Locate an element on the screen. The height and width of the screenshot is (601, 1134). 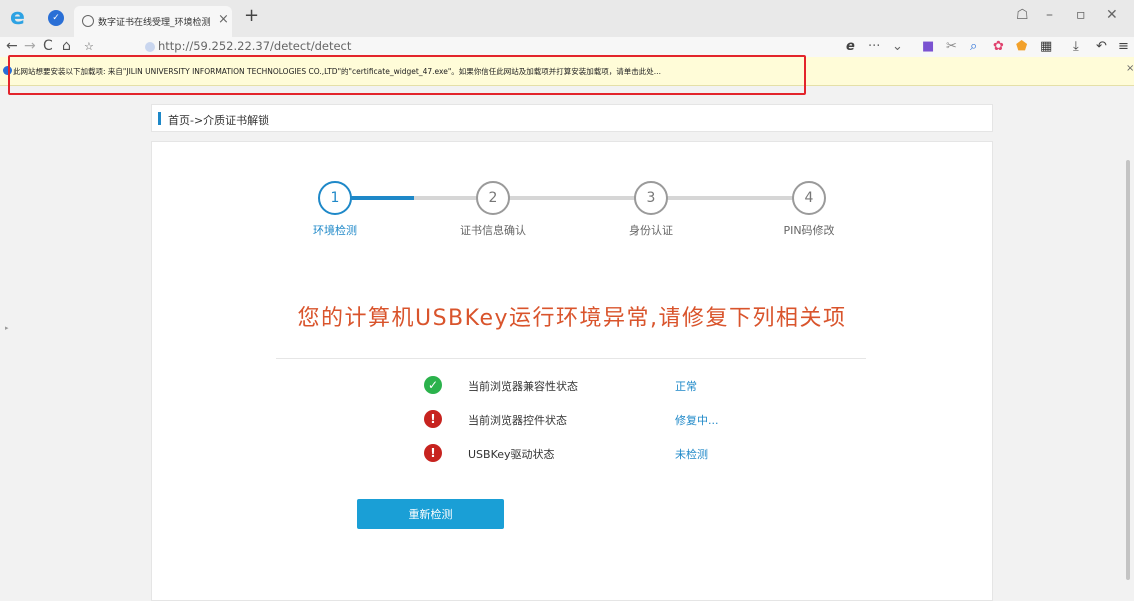
back-icon: ← is located at coordinates (12, 46).